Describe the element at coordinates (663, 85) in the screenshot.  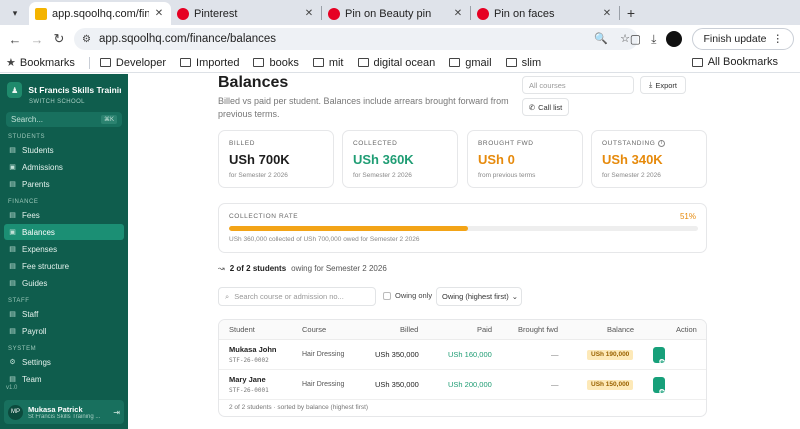
I see `export-button: ⤓ Export` at that location.